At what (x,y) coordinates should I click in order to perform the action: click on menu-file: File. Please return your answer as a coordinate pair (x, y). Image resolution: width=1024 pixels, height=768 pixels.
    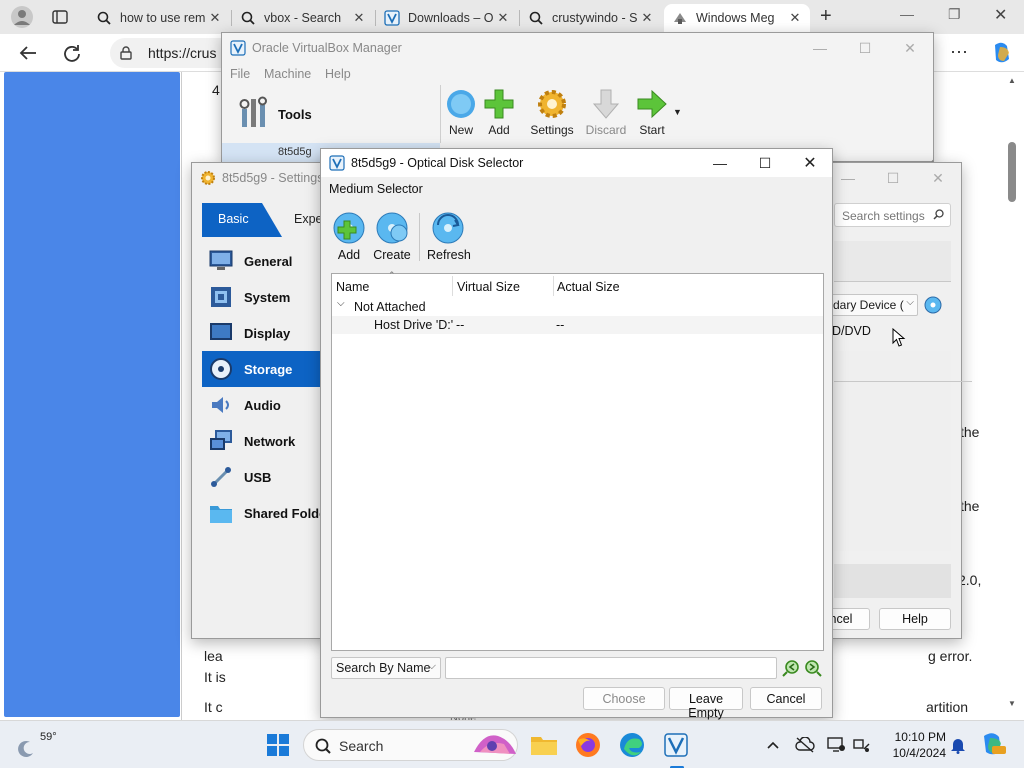
    Looking at the image, I should click on (240, 74).